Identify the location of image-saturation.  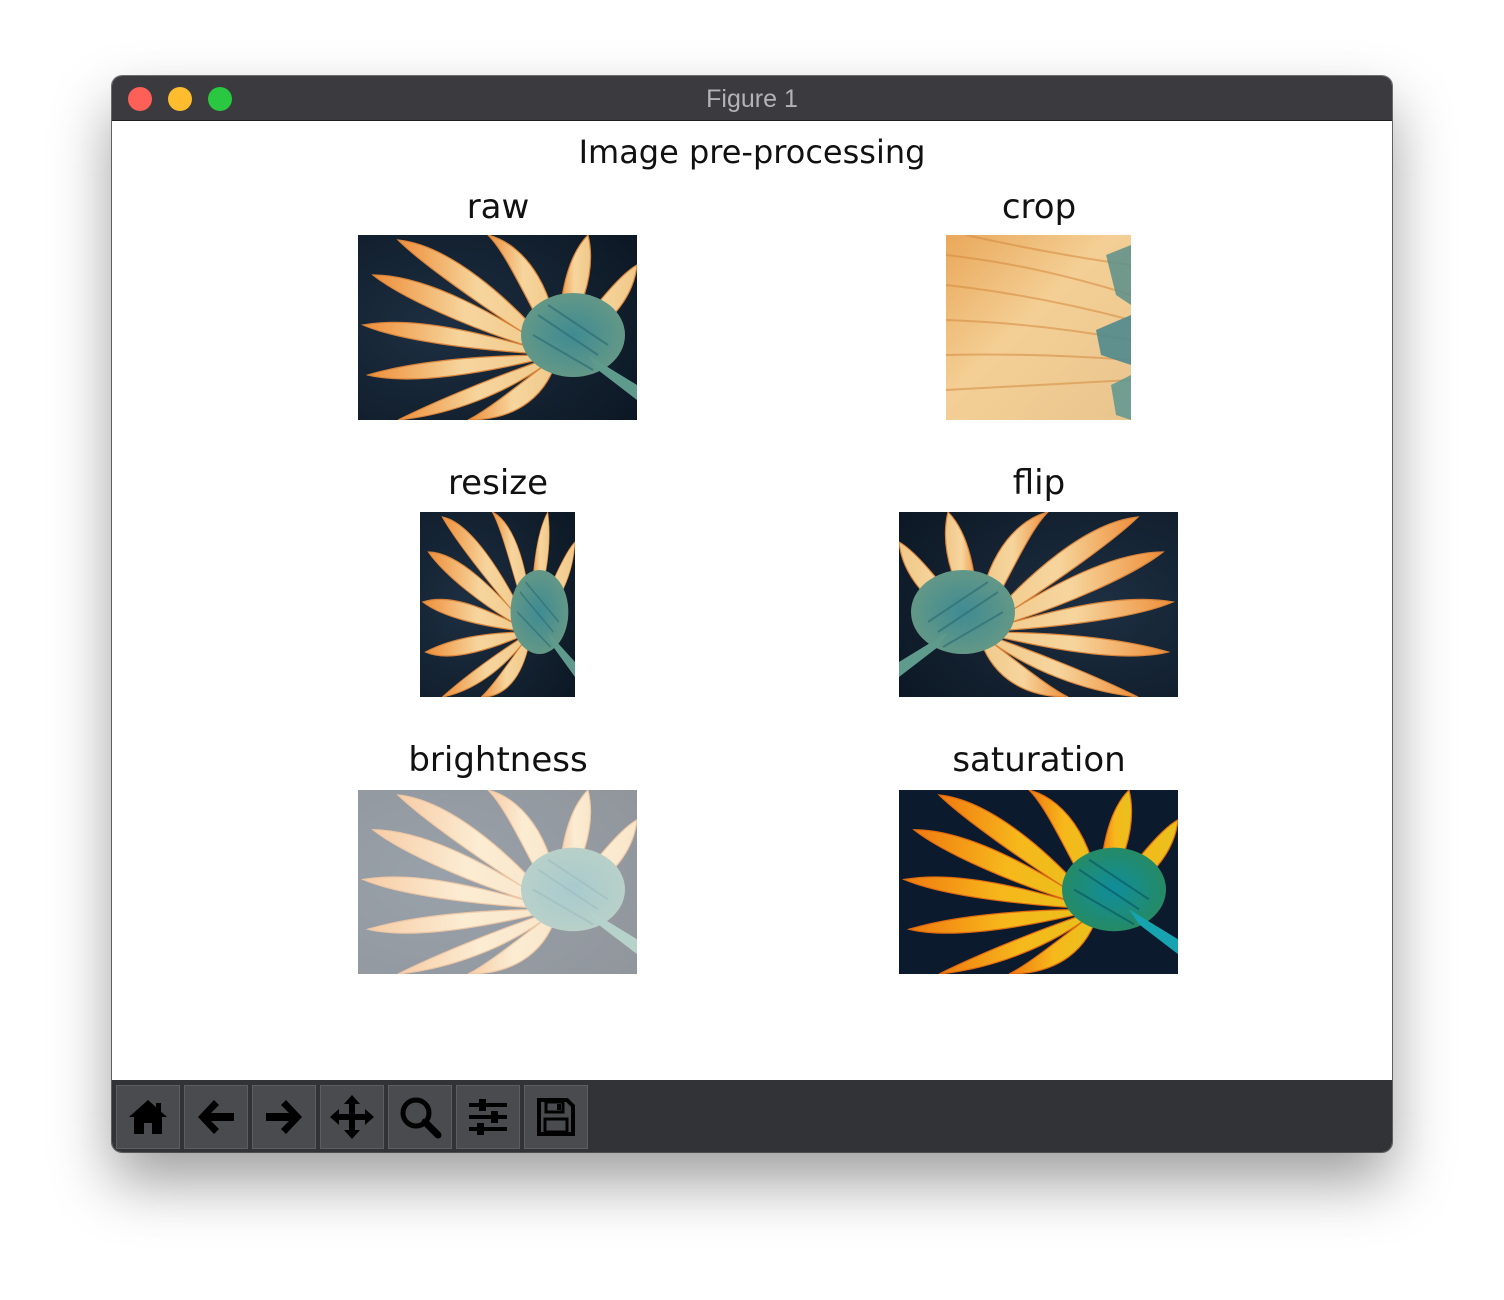
(1038, 882).